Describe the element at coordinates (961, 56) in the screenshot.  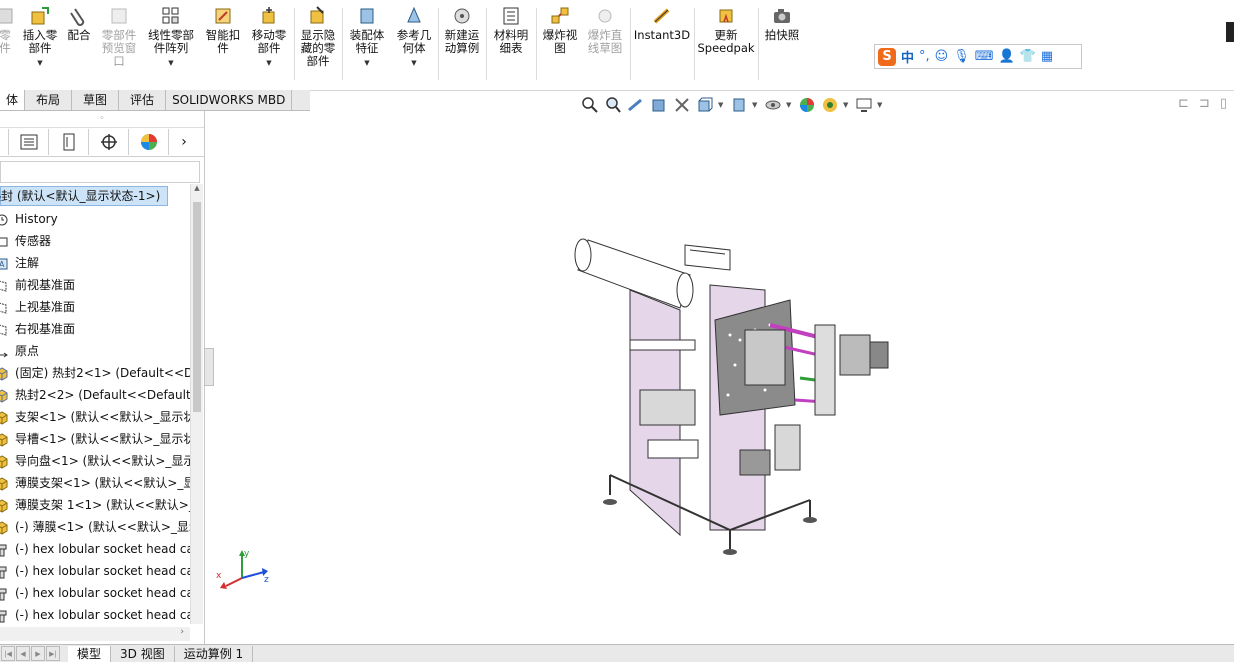
I see `microphone-icon: 🎙` at that location.